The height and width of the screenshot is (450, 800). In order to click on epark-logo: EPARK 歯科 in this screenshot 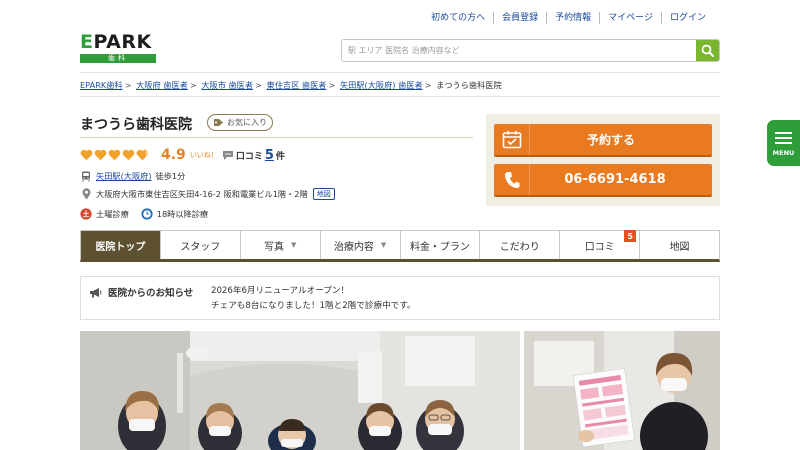, I will do `click(119, 49)`.